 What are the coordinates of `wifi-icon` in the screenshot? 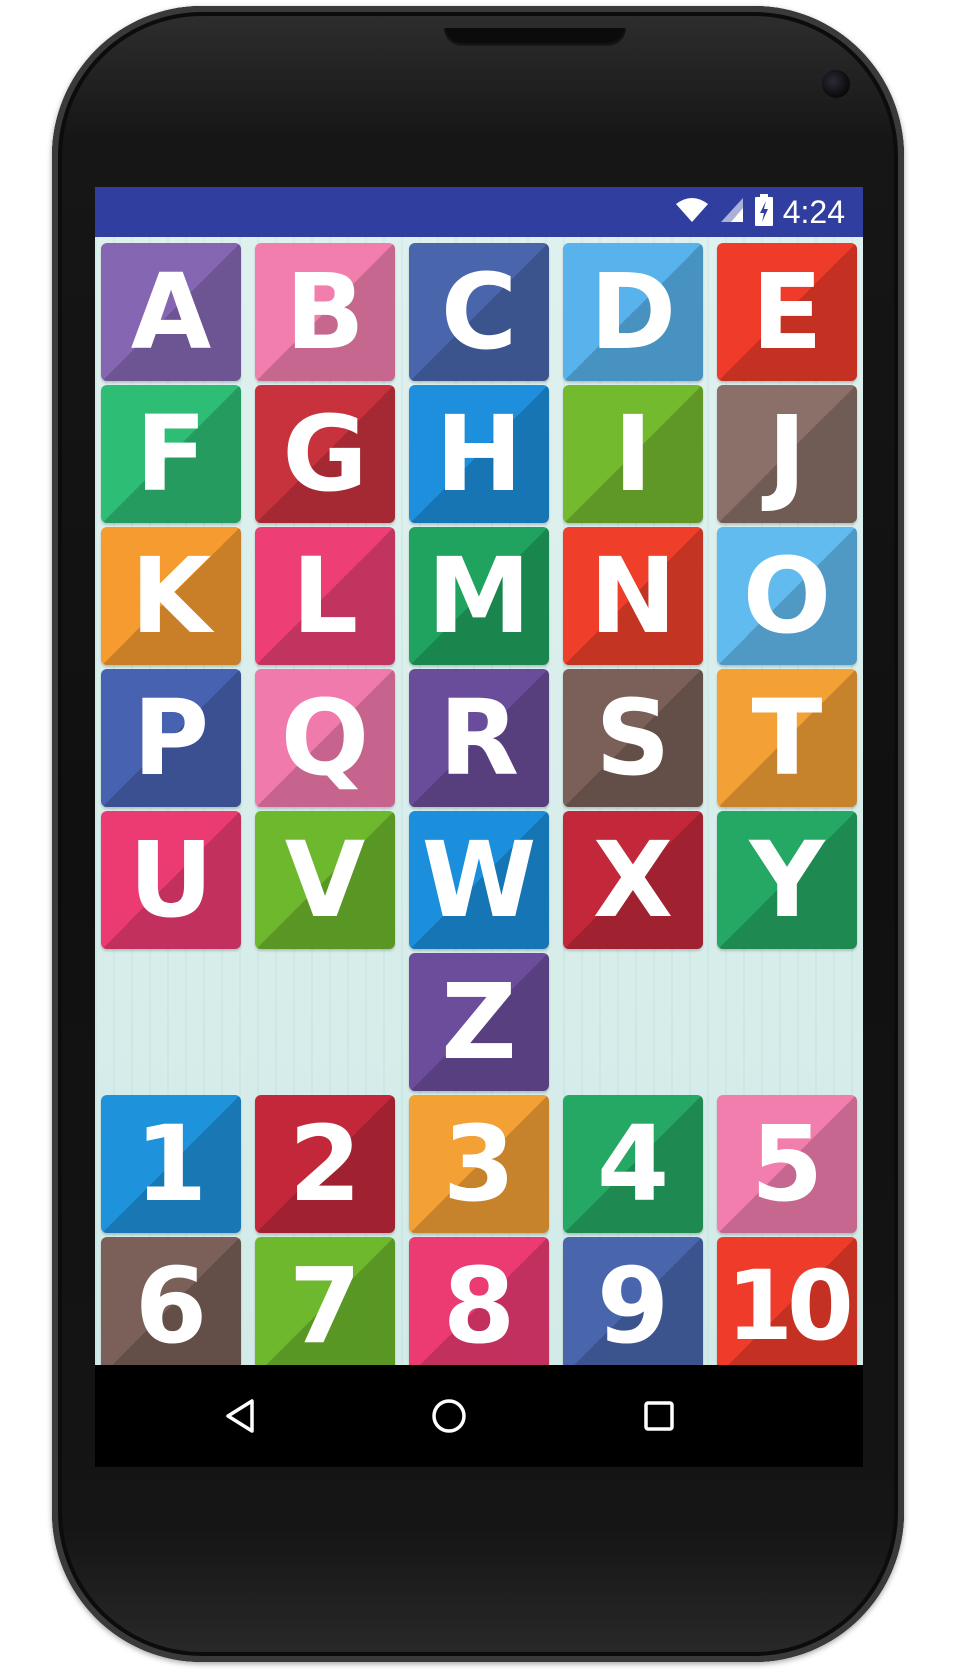 It's located at (692, 212).